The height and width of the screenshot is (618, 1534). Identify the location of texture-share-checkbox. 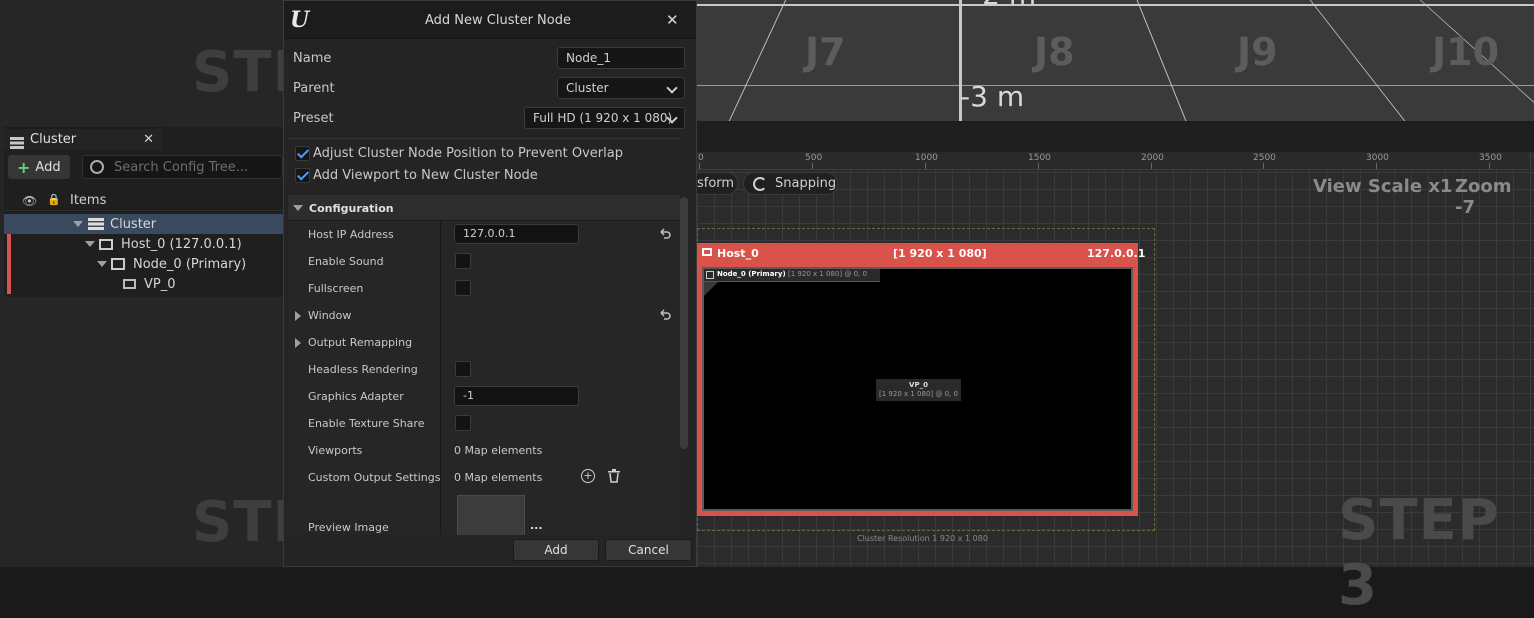
(463, 423).